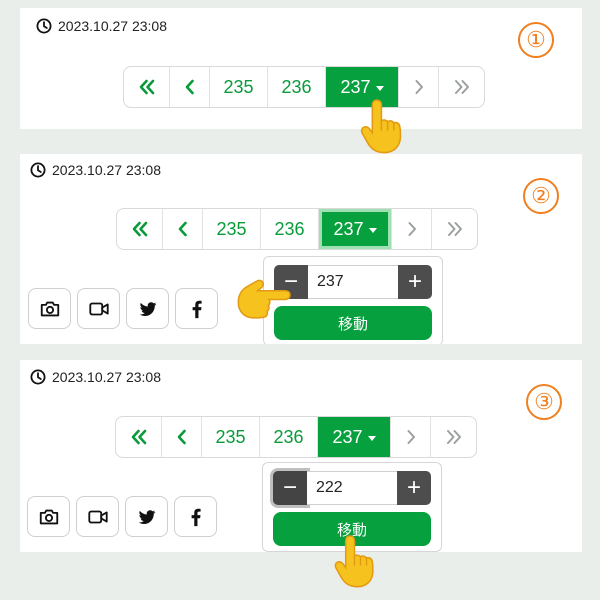 This screenshot has width=600, height=600. I want to click on page-stepper: − 222 +, so click(352, 488).